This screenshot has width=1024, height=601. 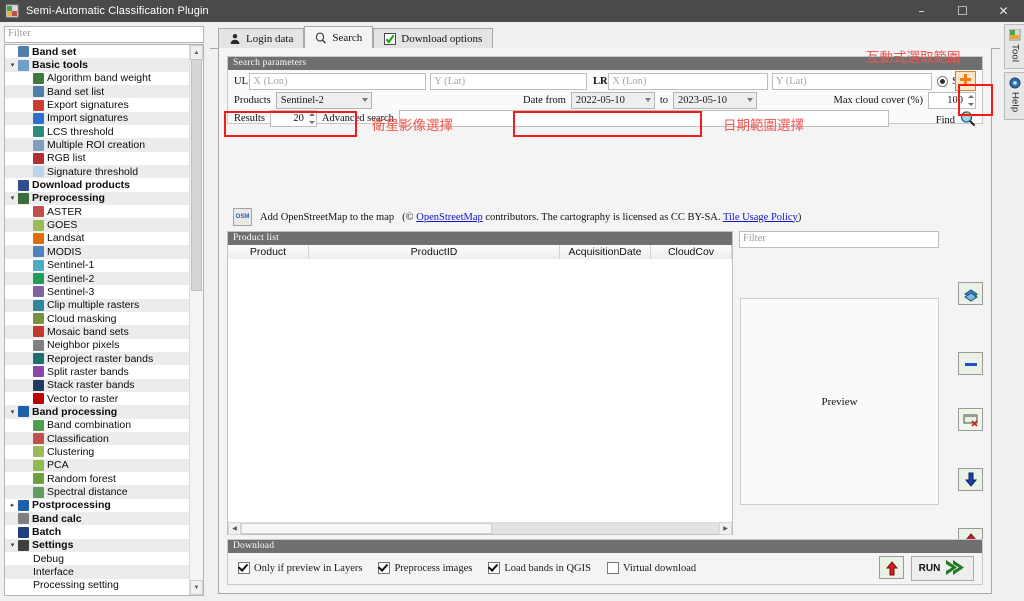 I want to click on vertical-tab-help: Help, so click(x=1014, y=96).